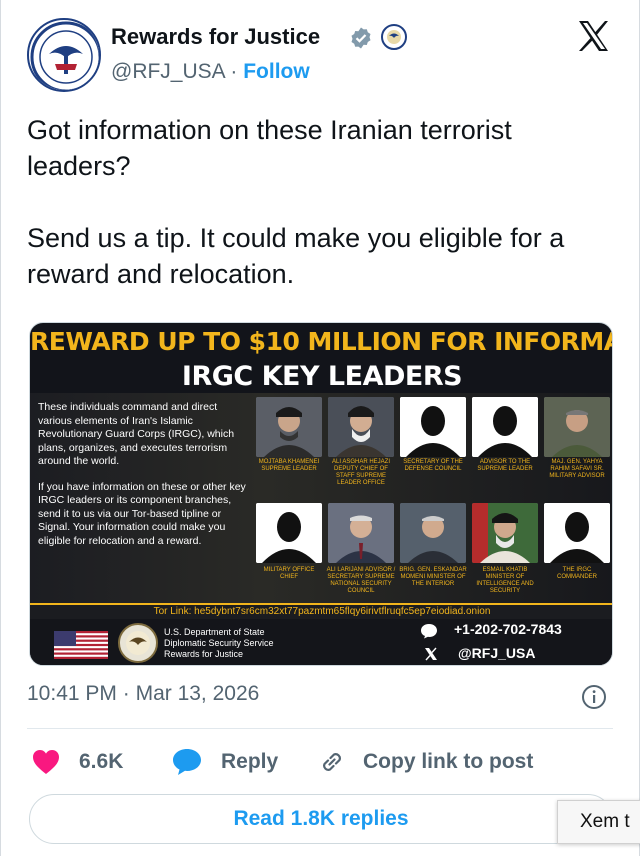 This screenshot has height=856, width=640. I want to click on signal-bubble-icon, so click(429, 631).